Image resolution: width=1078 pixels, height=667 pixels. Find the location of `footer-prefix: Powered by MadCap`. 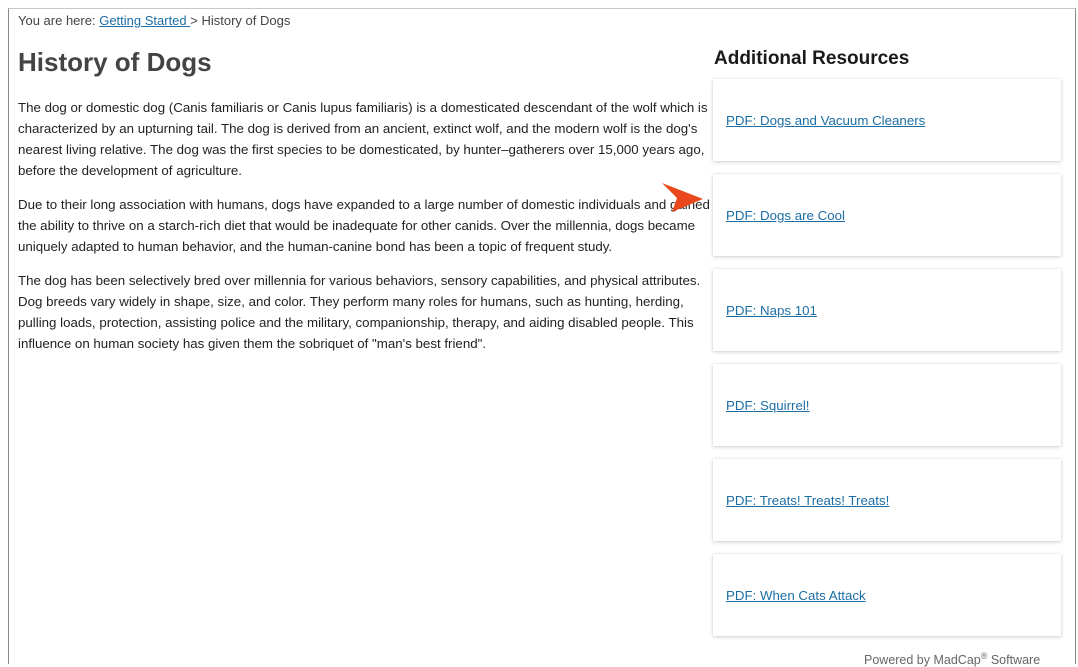

footer-prefix: Powered by MadCap is located at coordinates (922, 660).